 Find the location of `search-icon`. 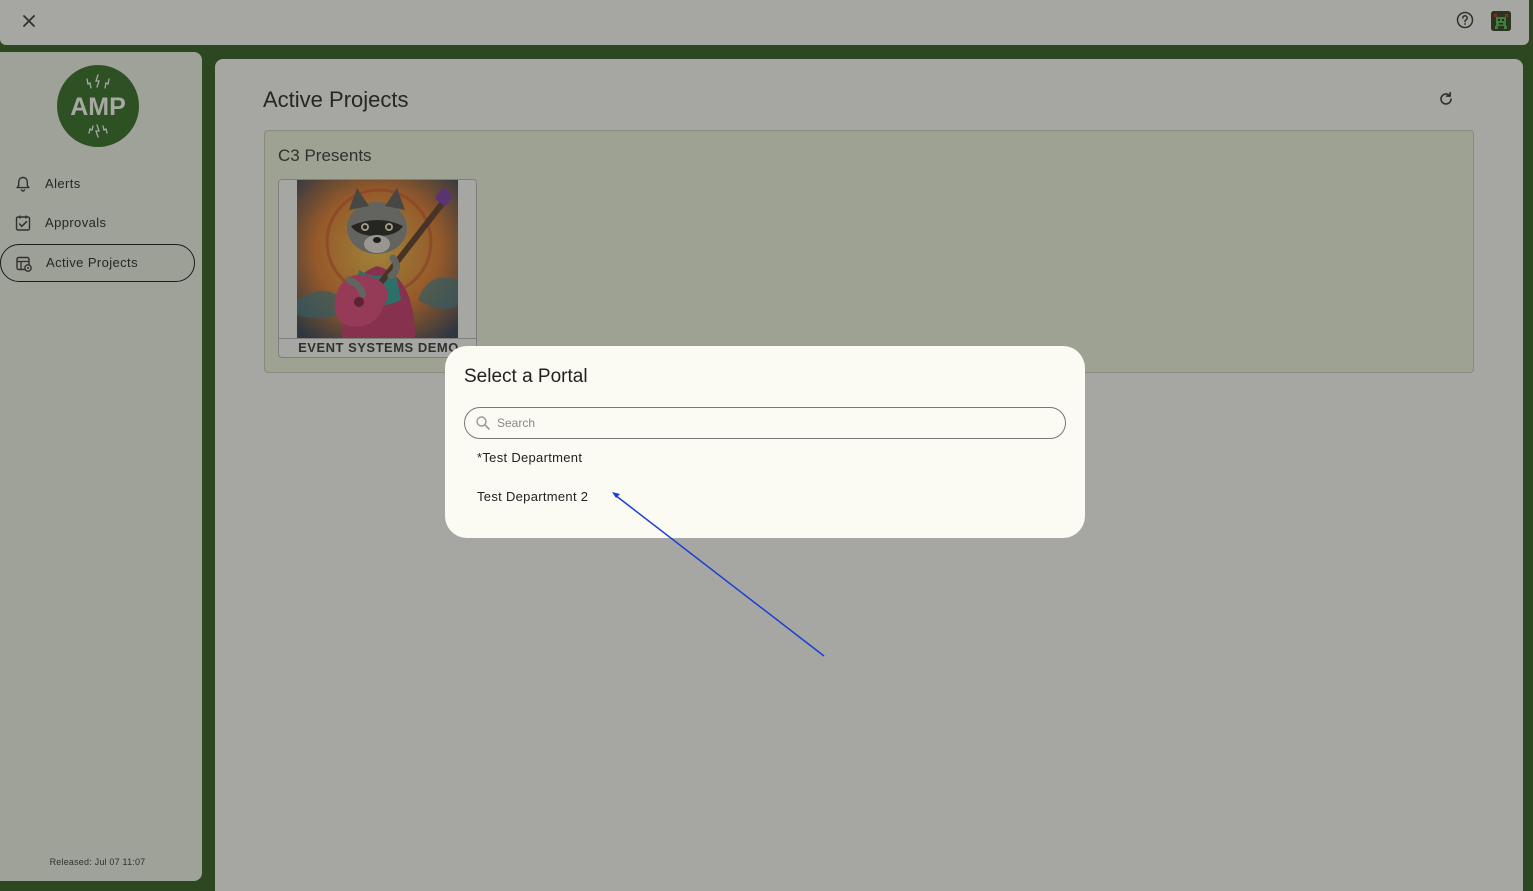

search-icon is located at coordinates (483, 423).